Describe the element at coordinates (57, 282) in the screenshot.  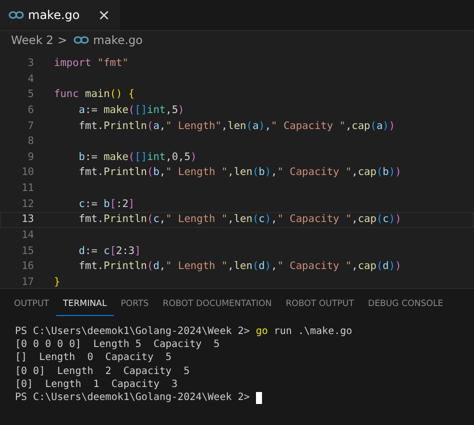
I see `code-line: }` at that location.